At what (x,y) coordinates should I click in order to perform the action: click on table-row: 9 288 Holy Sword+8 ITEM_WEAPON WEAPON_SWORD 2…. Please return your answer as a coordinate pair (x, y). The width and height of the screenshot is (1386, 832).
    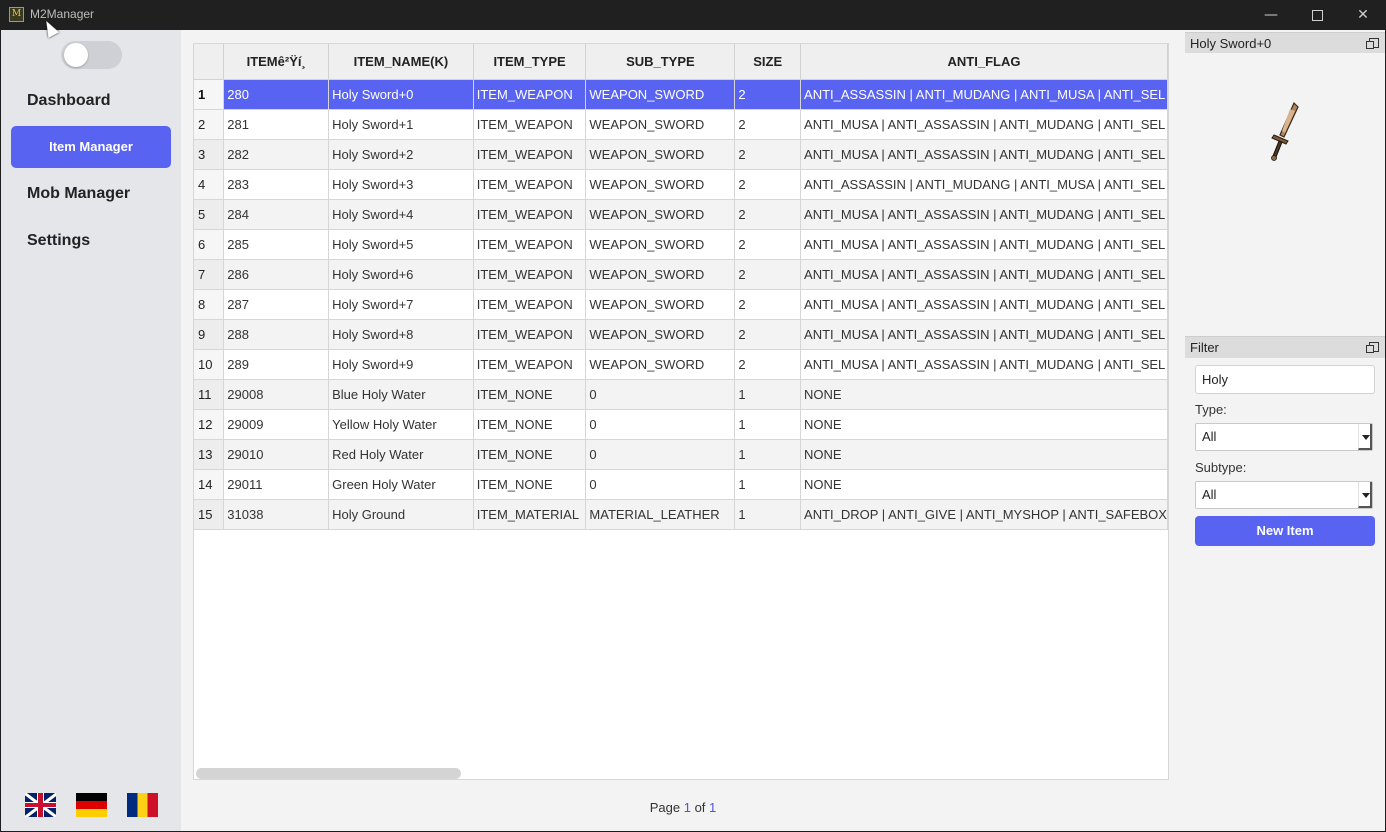
    Looking at the image, I should click on (681, 334).